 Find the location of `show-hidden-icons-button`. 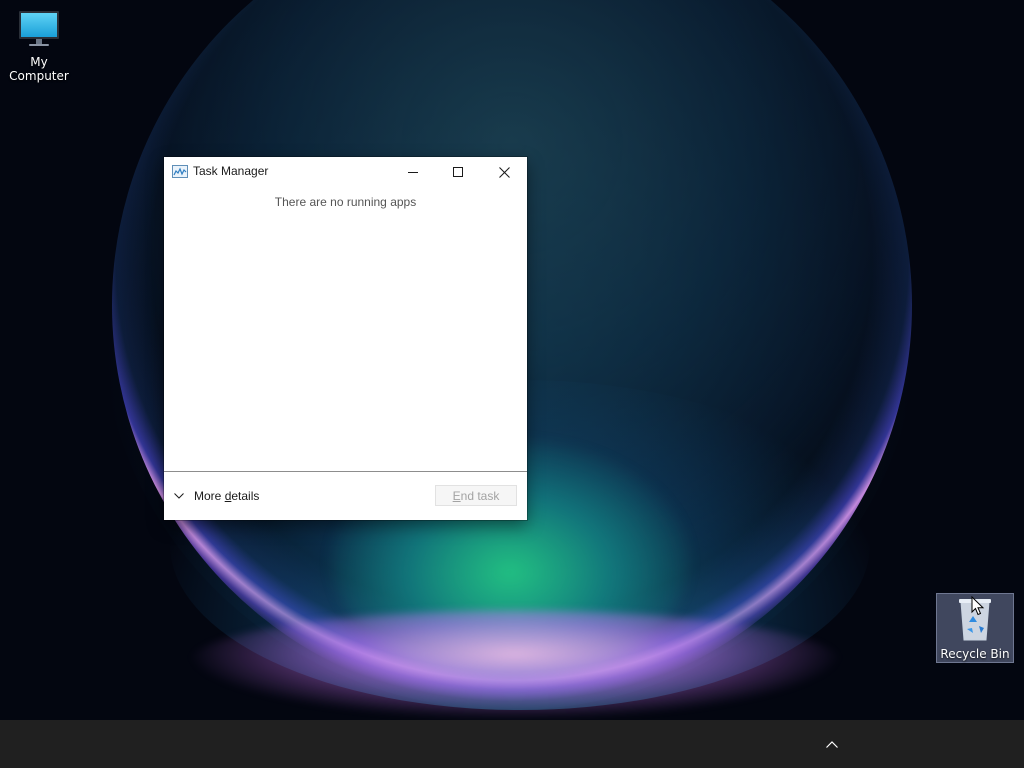

show-hidden-icons-button is located at coordinates (832, 744).